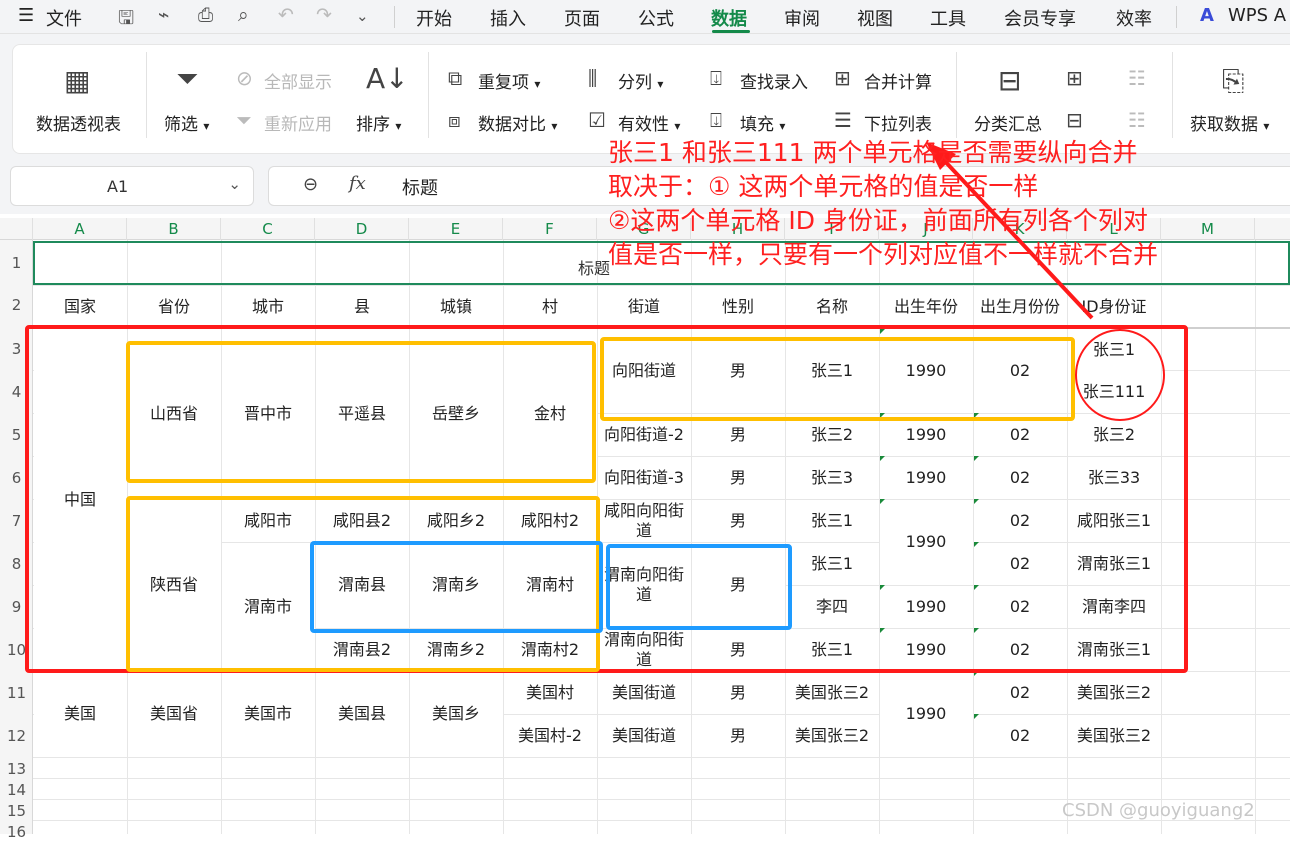 The image size is (1290, 841). Describe the element at coordinates (873, 152) in the screenshot. I see `annotation-line-1: 张三1 和张三111 两个单元格是否需要纵向合并` at that location.